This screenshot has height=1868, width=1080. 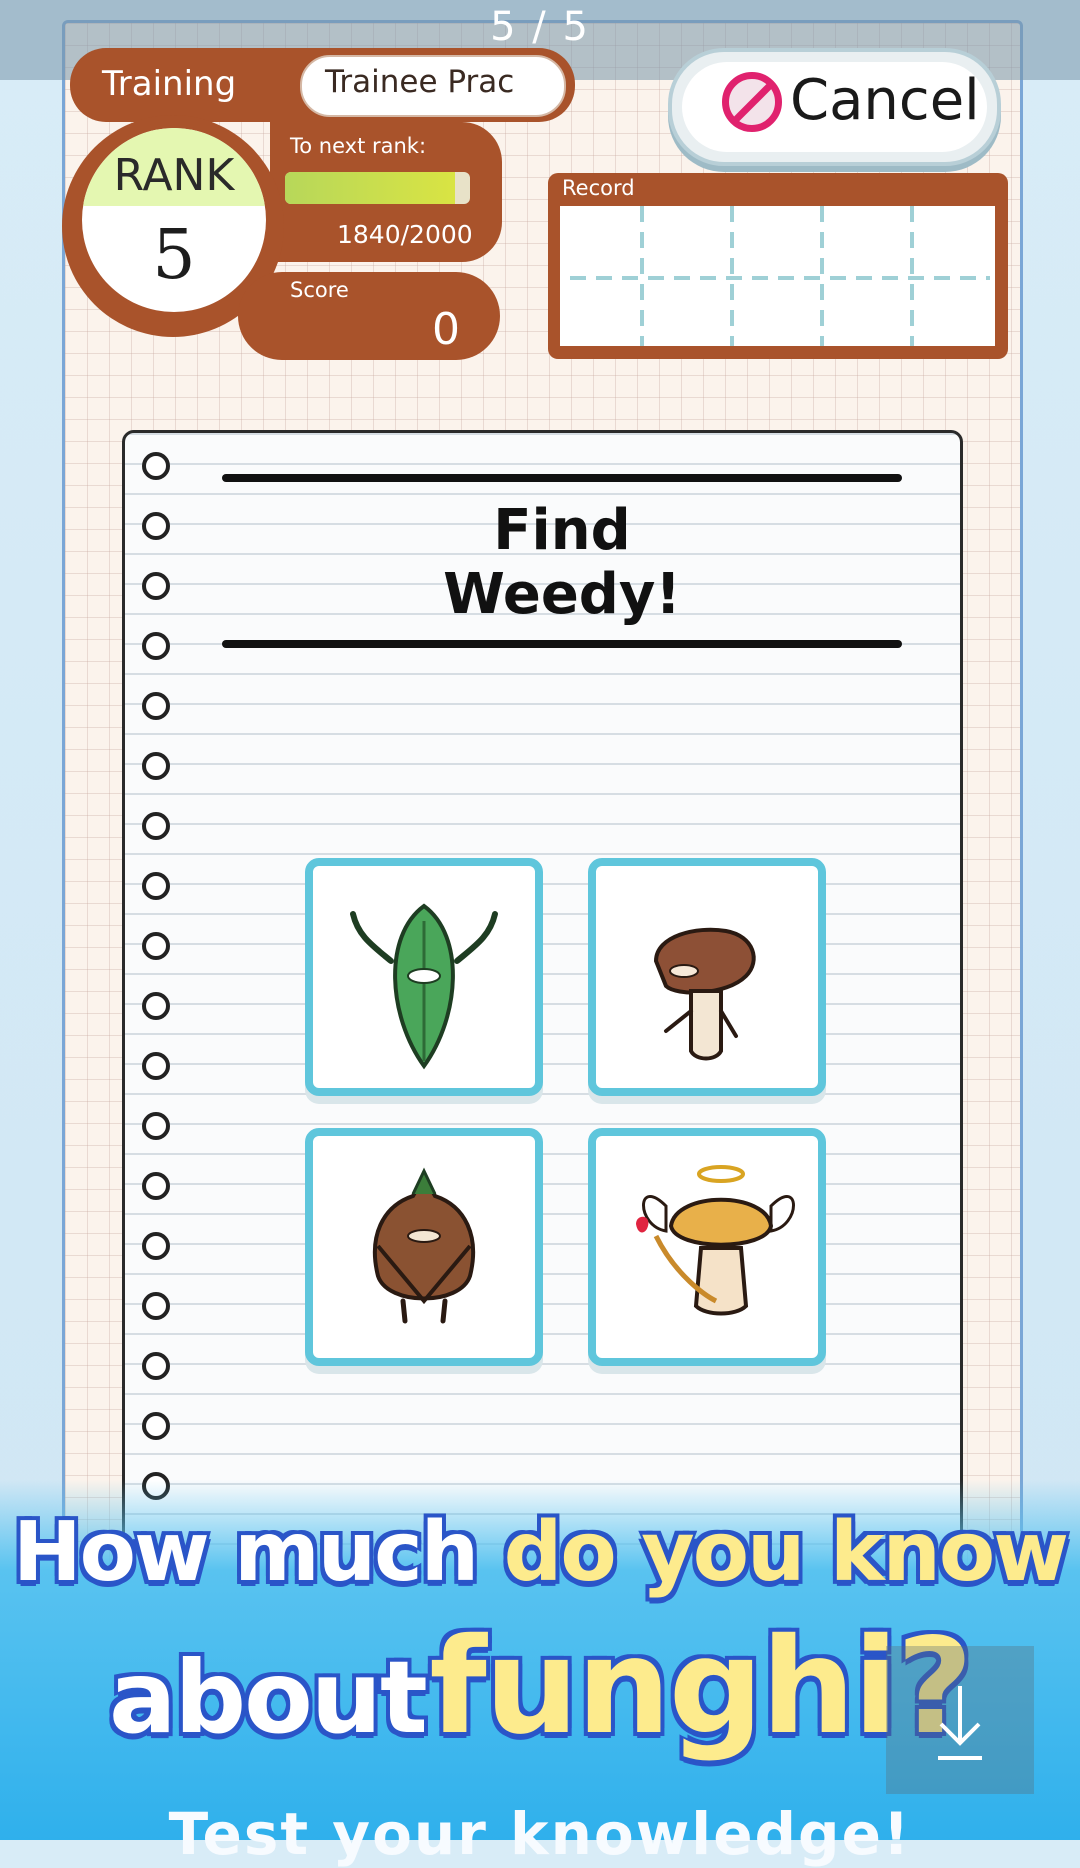 I want to click on promo-headline-line-1: How much do you know, so click(x=540, y=1552).